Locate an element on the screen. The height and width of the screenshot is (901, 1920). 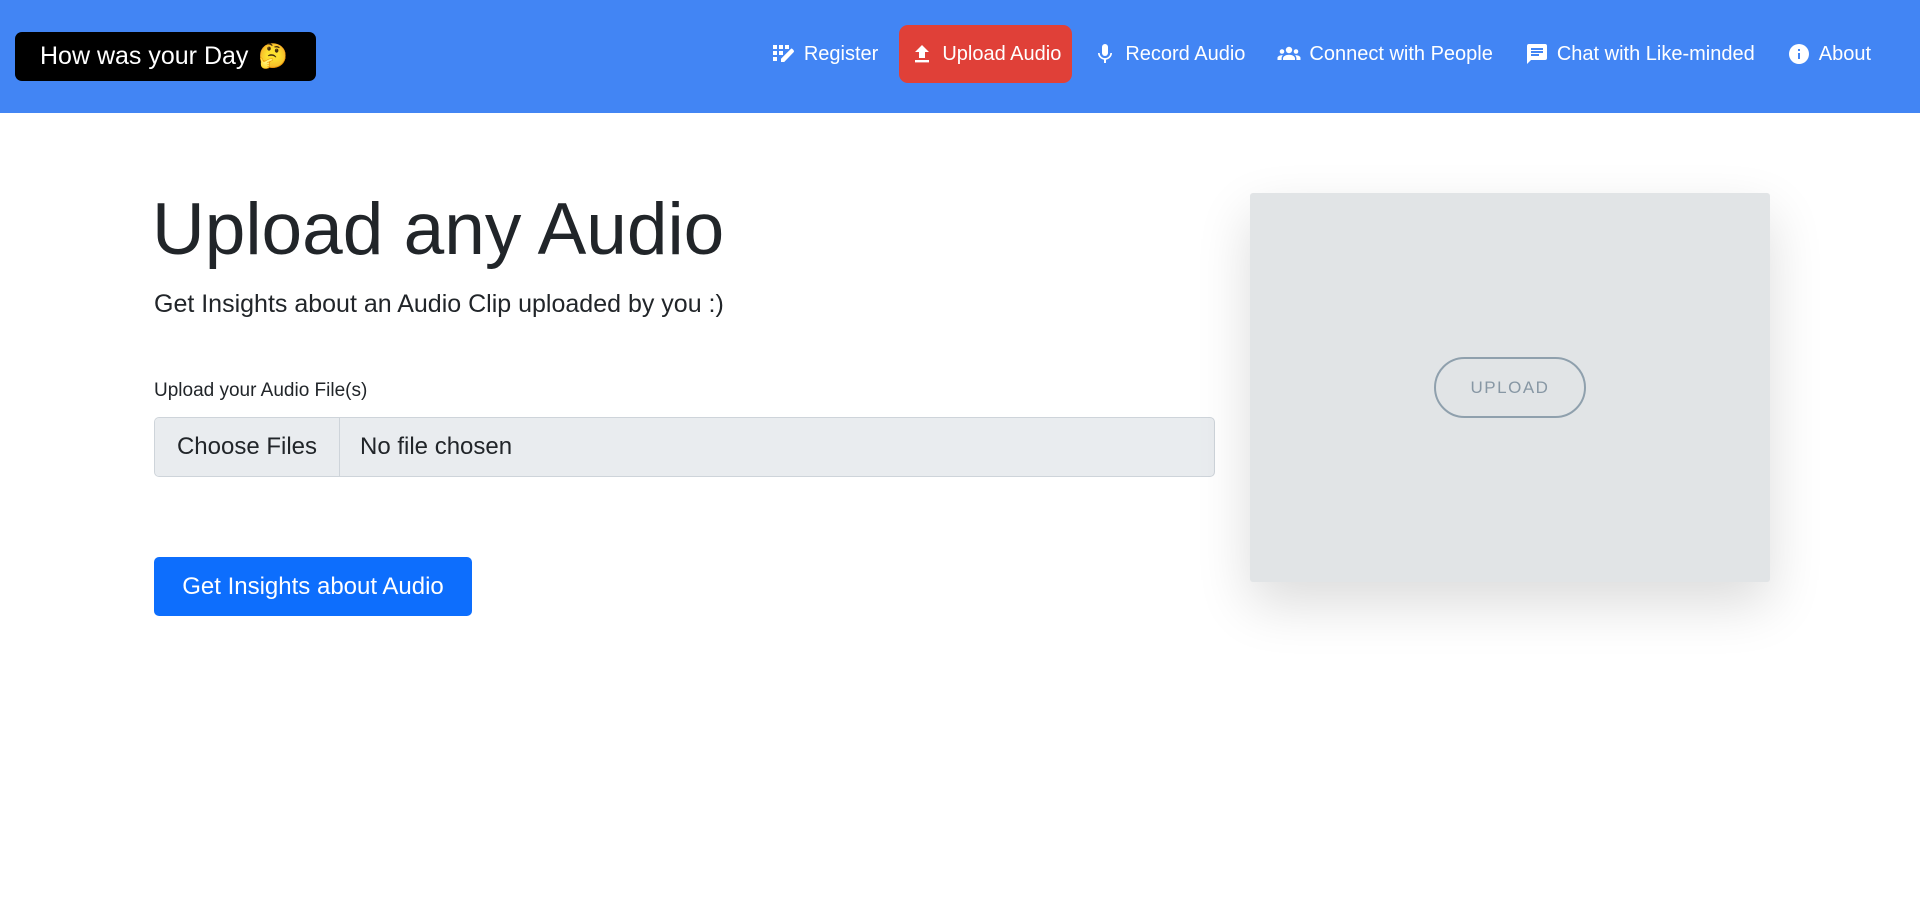
upload-icon is located at coordinates (922, 54).